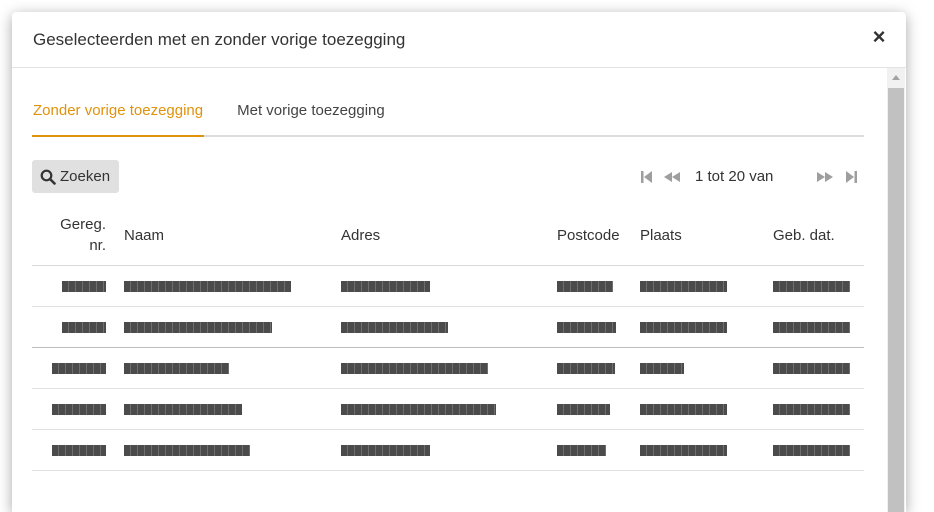  Describe the element at coordinates (441, 235) in the screenshot. I see `column-header-adres: Adres` at that location.